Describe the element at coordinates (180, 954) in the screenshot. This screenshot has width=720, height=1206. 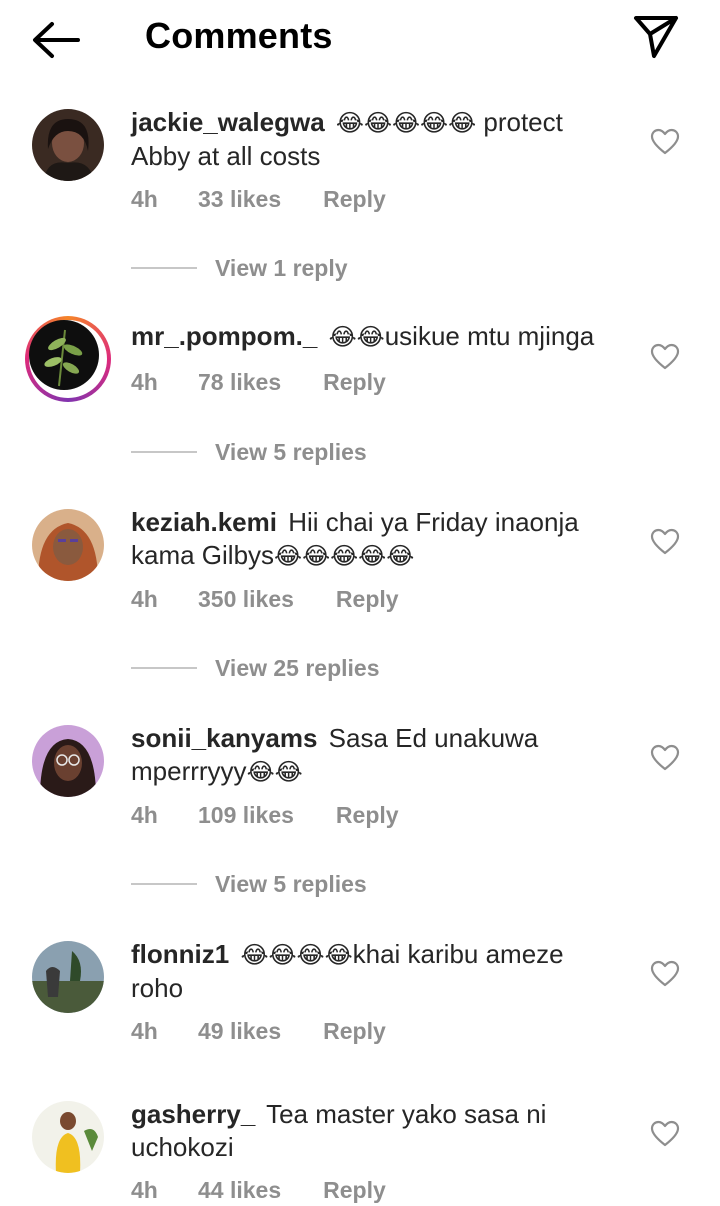
I see `username: flonniz1` at that location.